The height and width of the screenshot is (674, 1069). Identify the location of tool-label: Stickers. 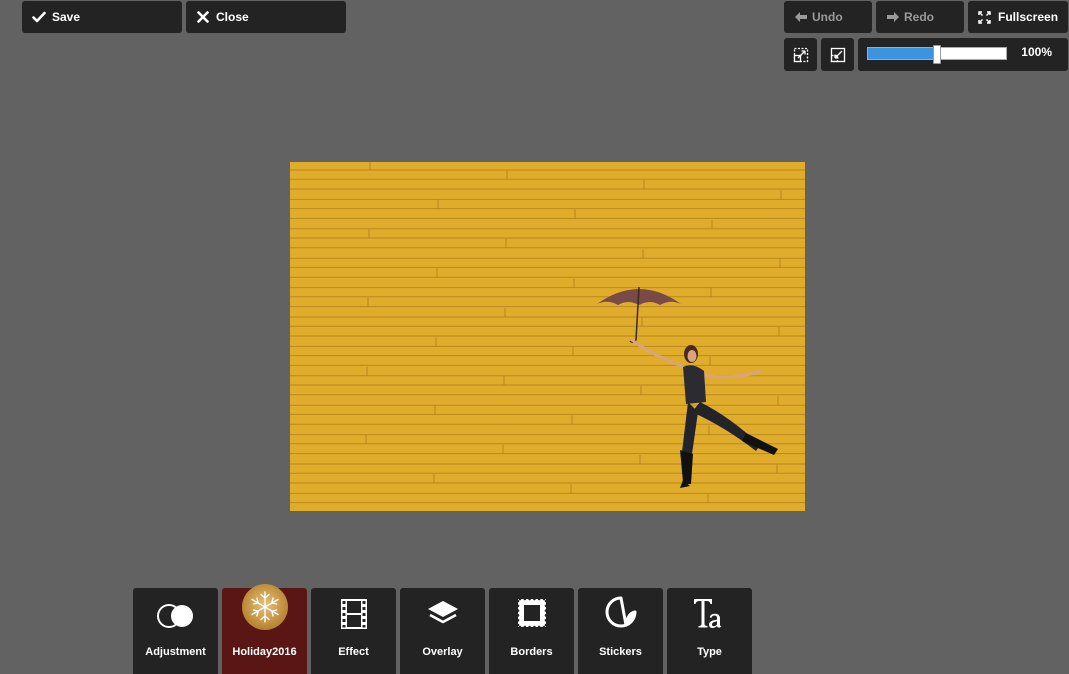
(620, 652).